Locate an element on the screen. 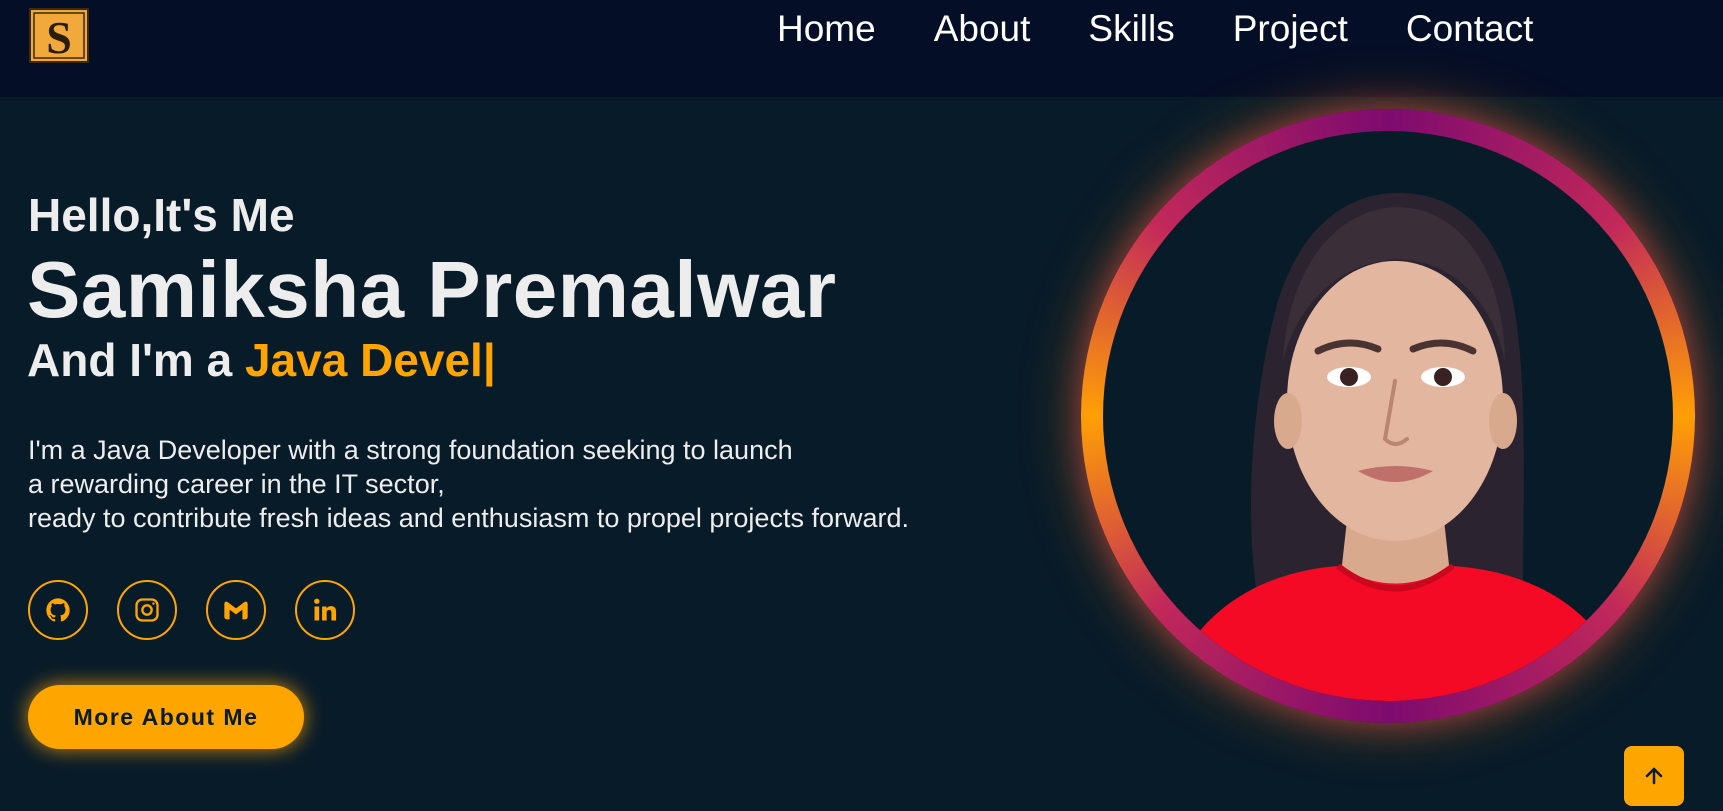 The height and width of the screenshot is (811, 1723). more-about-me-button: More About Me is located at coordinates (166, 717).